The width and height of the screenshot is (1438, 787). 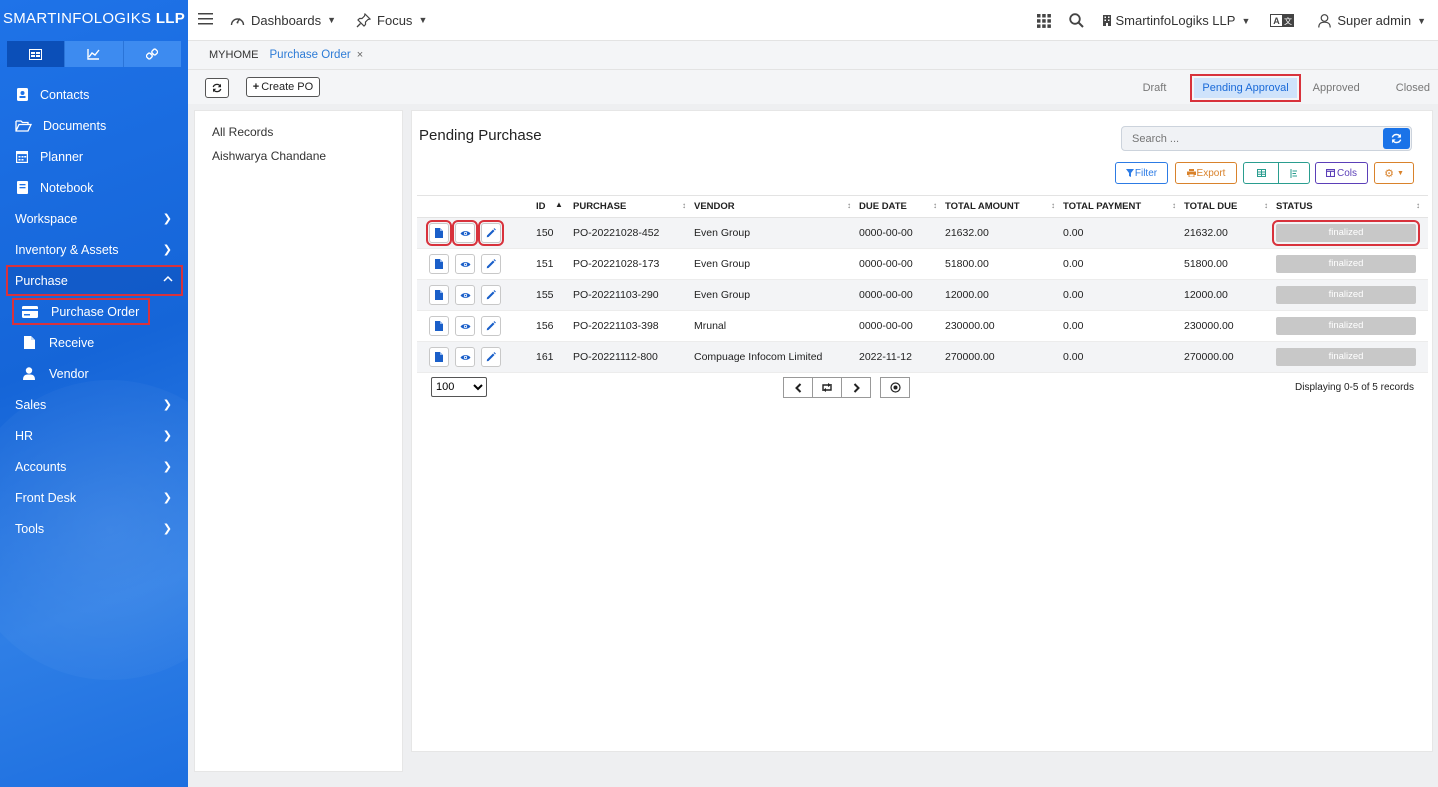 What do you see at coordinates (459, 387) in the screenshot?
I see `page-size-select: 100` at bounding box center [459, 387].